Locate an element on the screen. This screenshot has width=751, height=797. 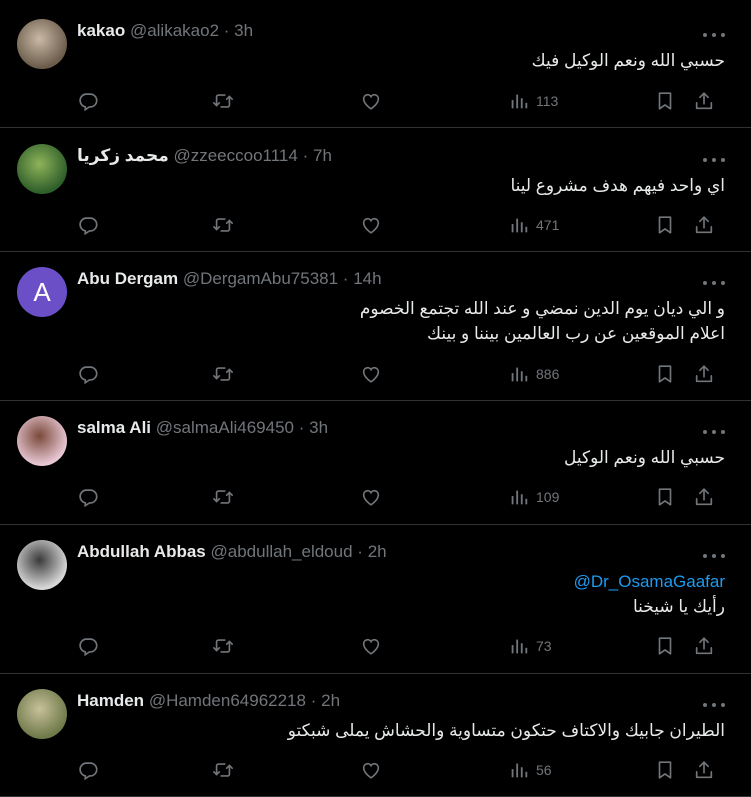
tweet-header: Abdullah Abbas @abdullah_eldoud · 2h is located at coordinates (232, 552).